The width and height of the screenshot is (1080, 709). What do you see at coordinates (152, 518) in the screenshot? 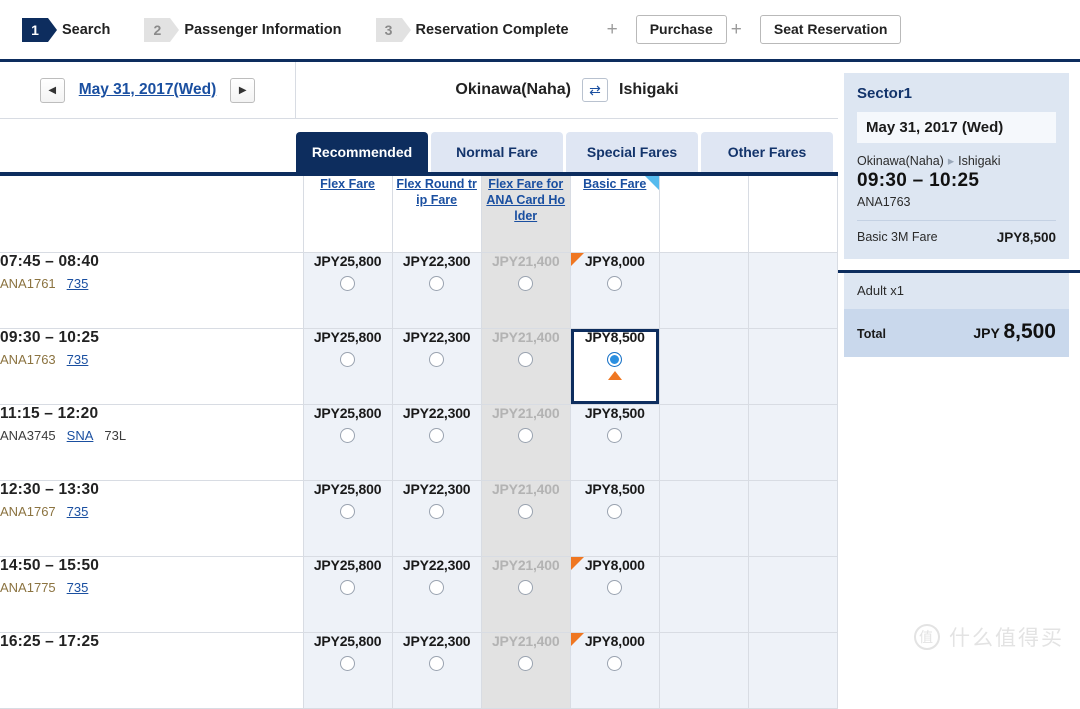
I see `flight-info-cell: 12:30 – 13:30 ANA1767 735` at bounding box center [152, 518].